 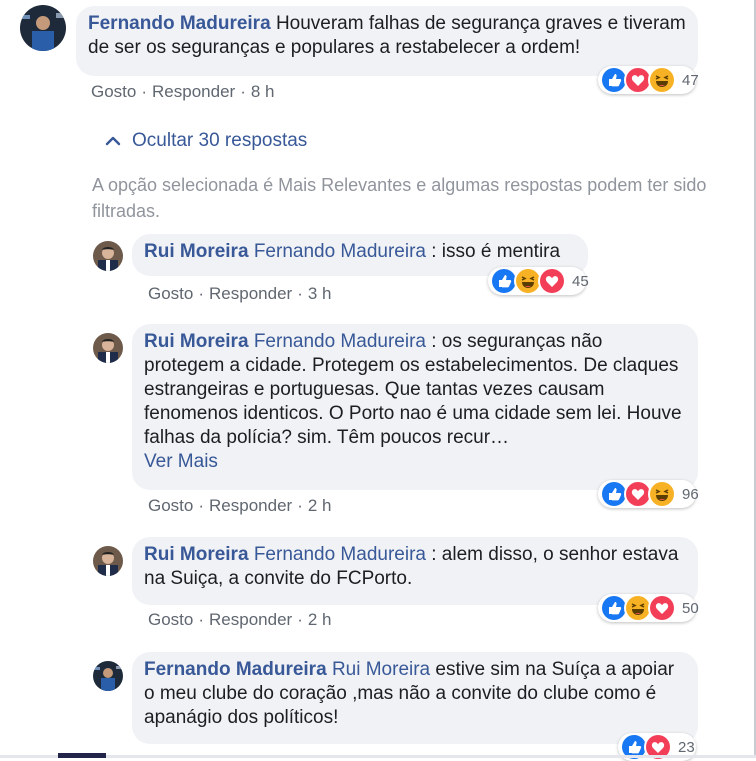 I want to click on comment-text: : isso é mentira, so click(x=496, y=251).